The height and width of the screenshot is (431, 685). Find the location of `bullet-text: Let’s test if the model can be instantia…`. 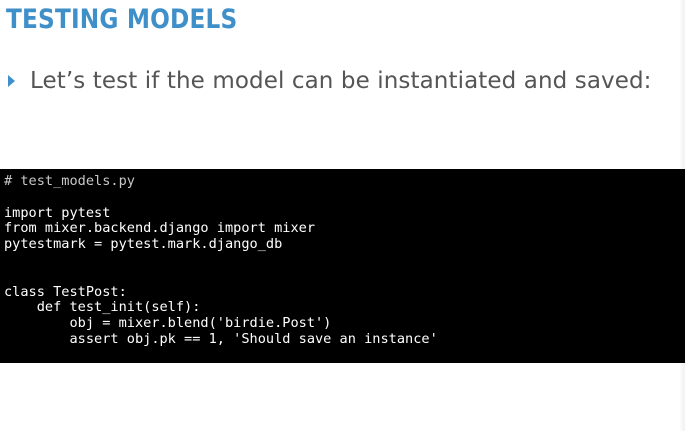

bullet-text: Let’s test if the model can be instantia… is located at coordinates (341, 81).